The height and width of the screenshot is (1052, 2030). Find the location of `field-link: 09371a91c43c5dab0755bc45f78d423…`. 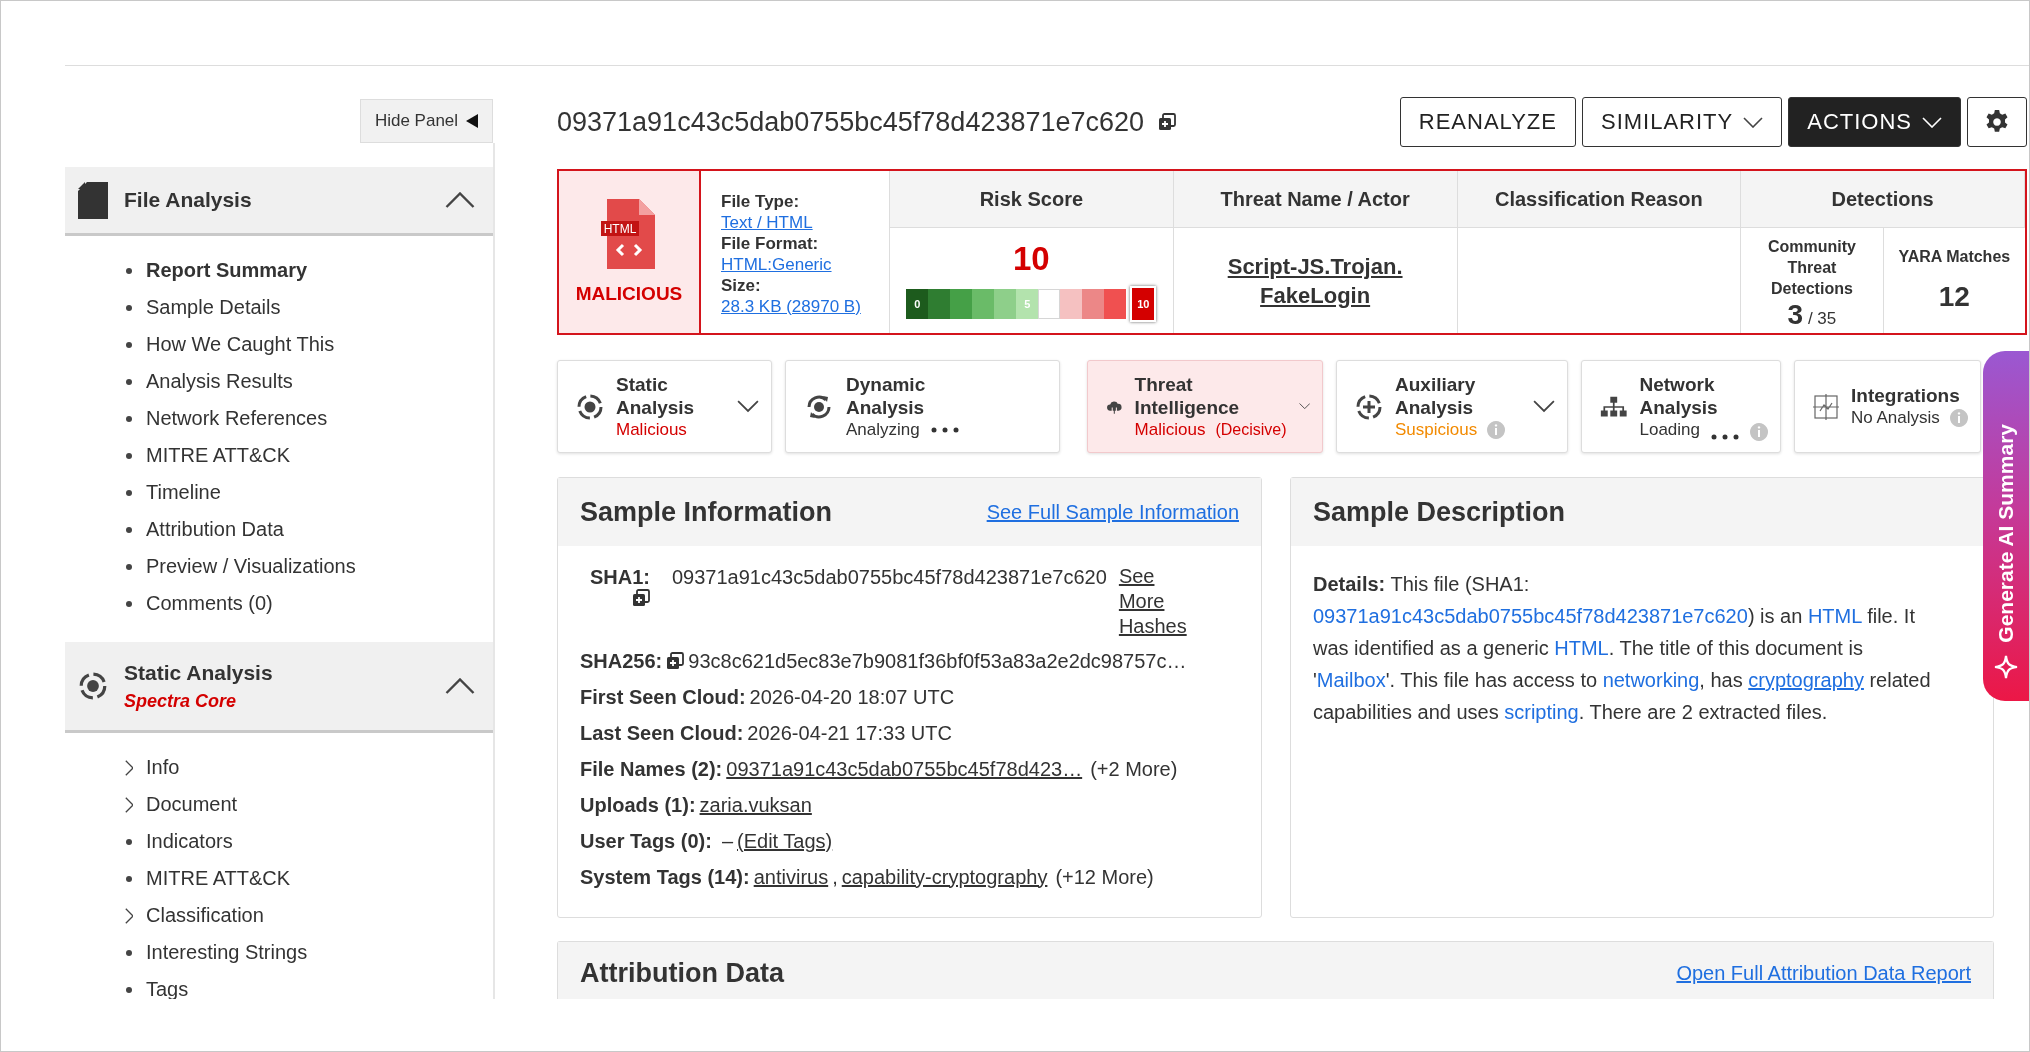

field-link: 09371a91c43c5dab0755bc45f78d423… is located at coordinates (904, 769).